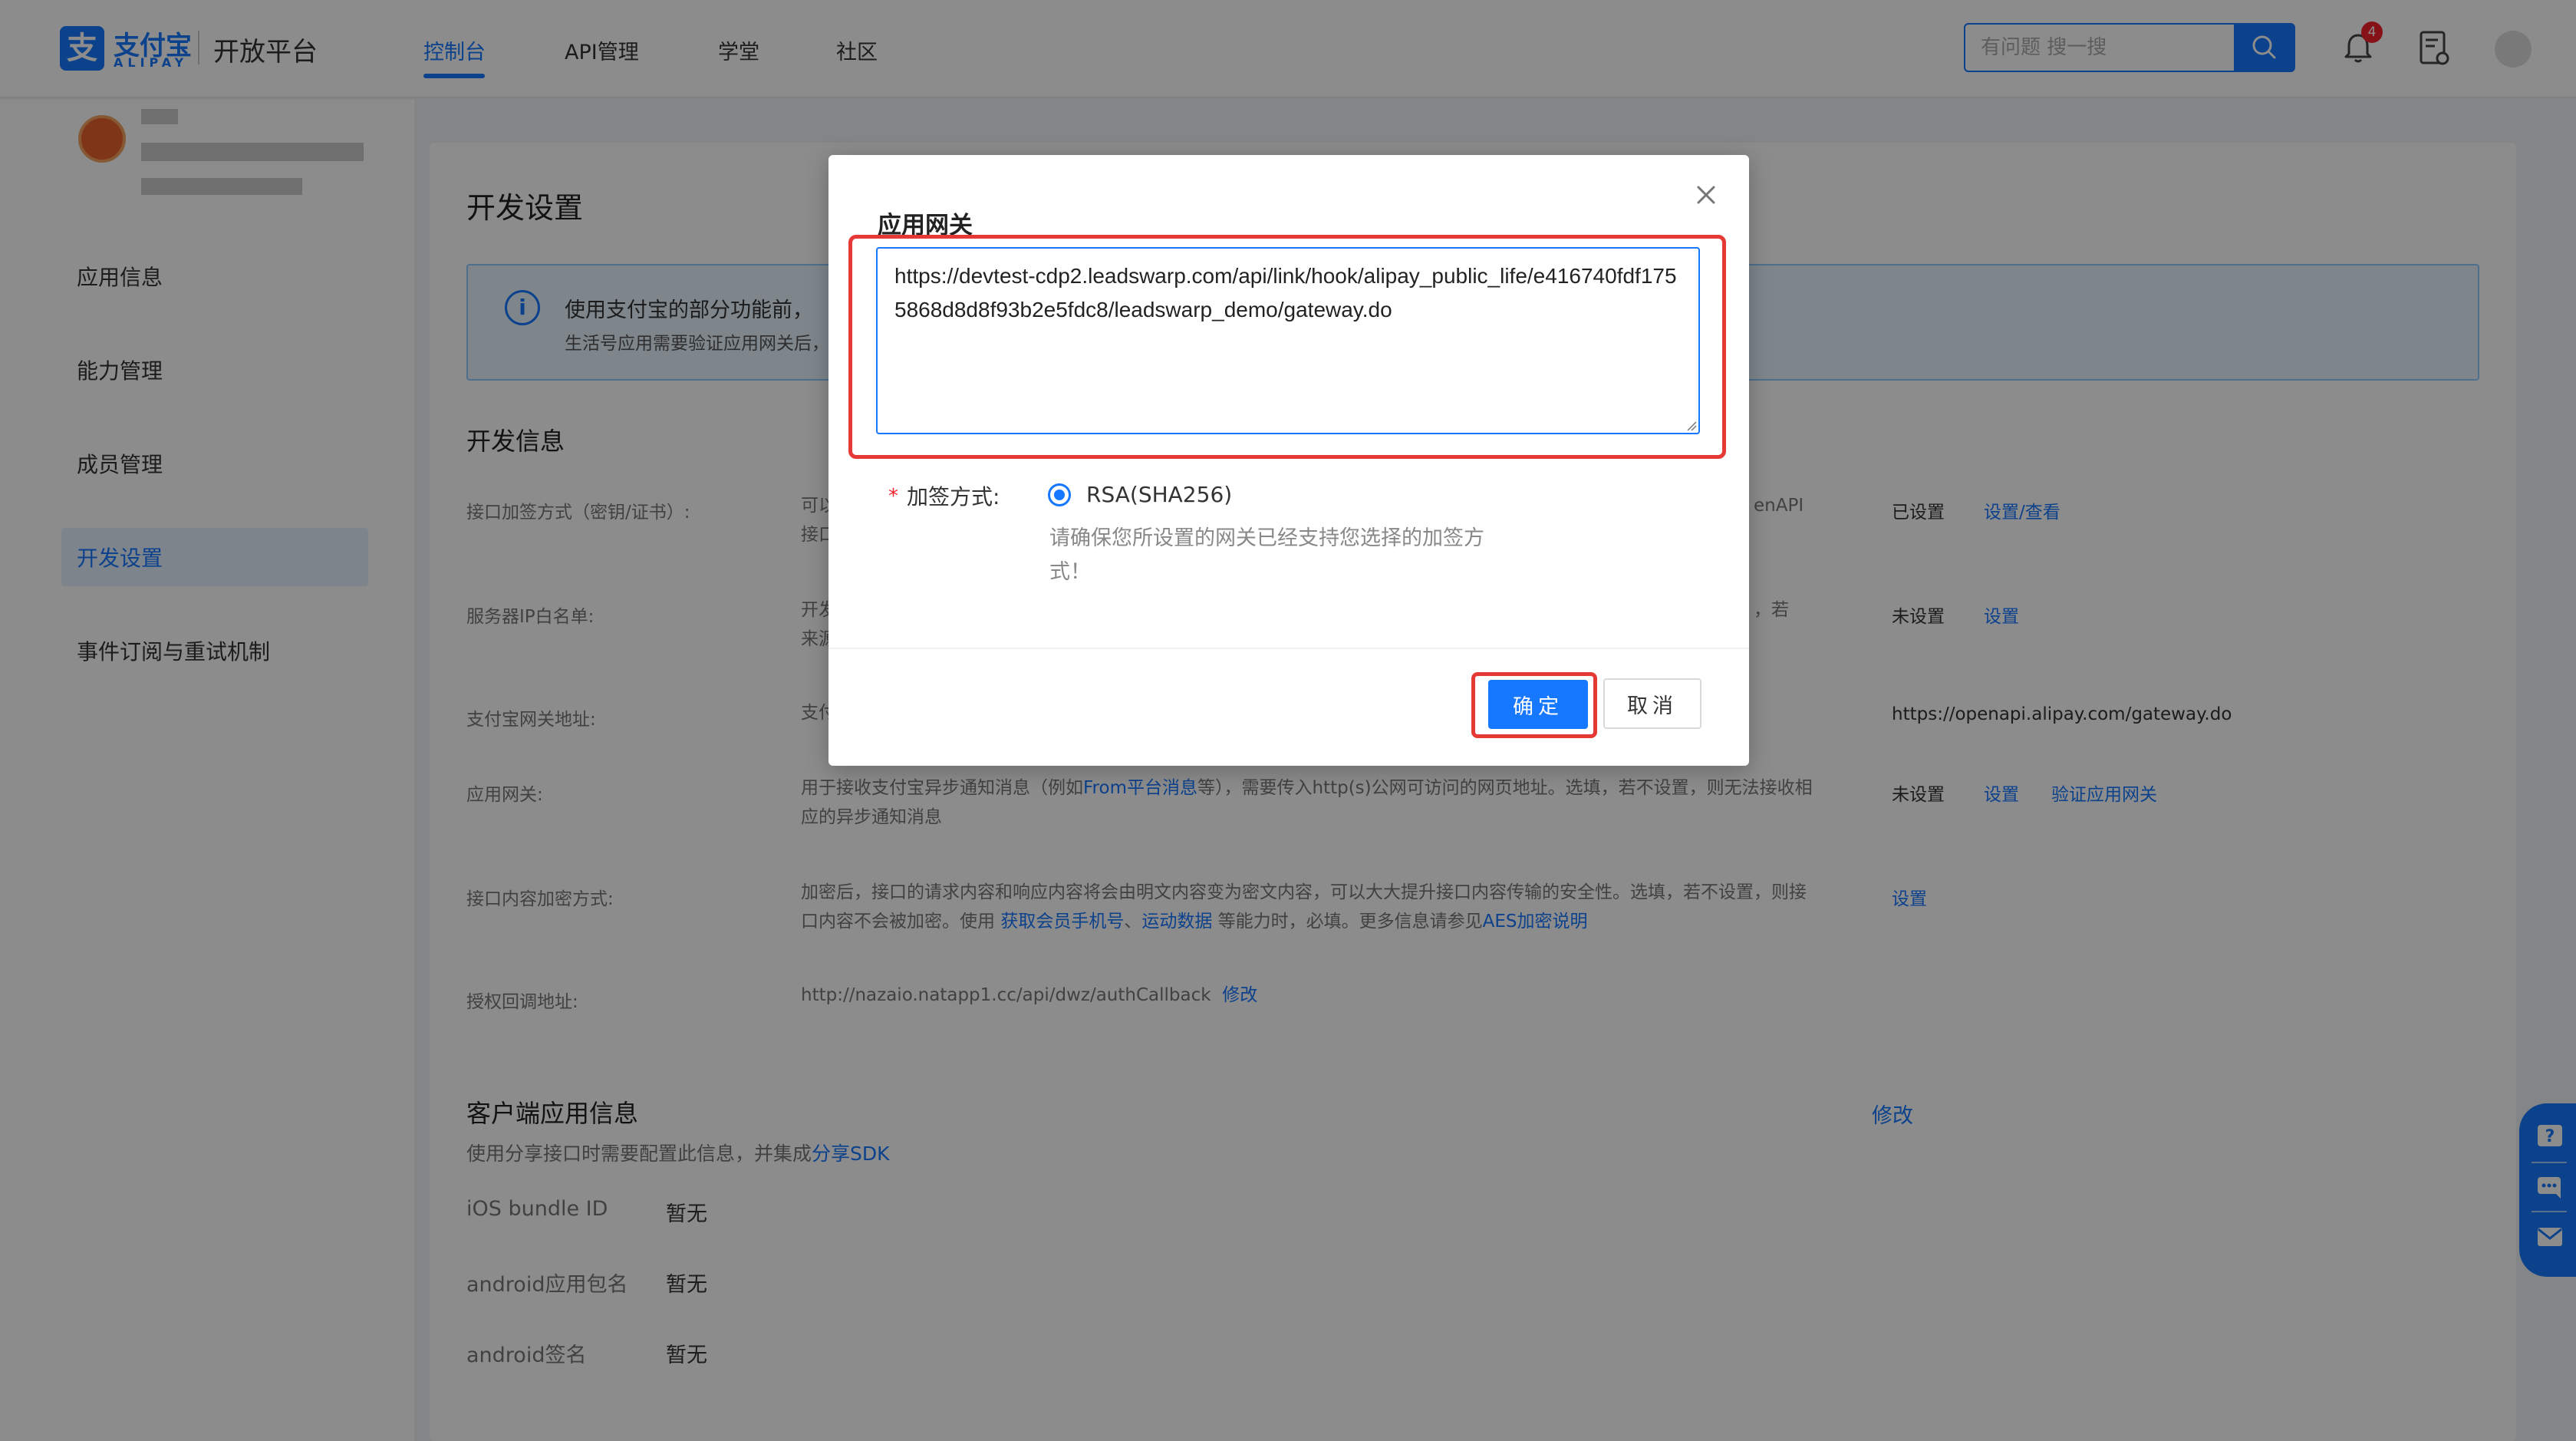 This screenshot has width=2576, height=1441. Describe the element at coordinates (1538, 704) in the screenshot. I see `confirm-button: 确定` at that location.